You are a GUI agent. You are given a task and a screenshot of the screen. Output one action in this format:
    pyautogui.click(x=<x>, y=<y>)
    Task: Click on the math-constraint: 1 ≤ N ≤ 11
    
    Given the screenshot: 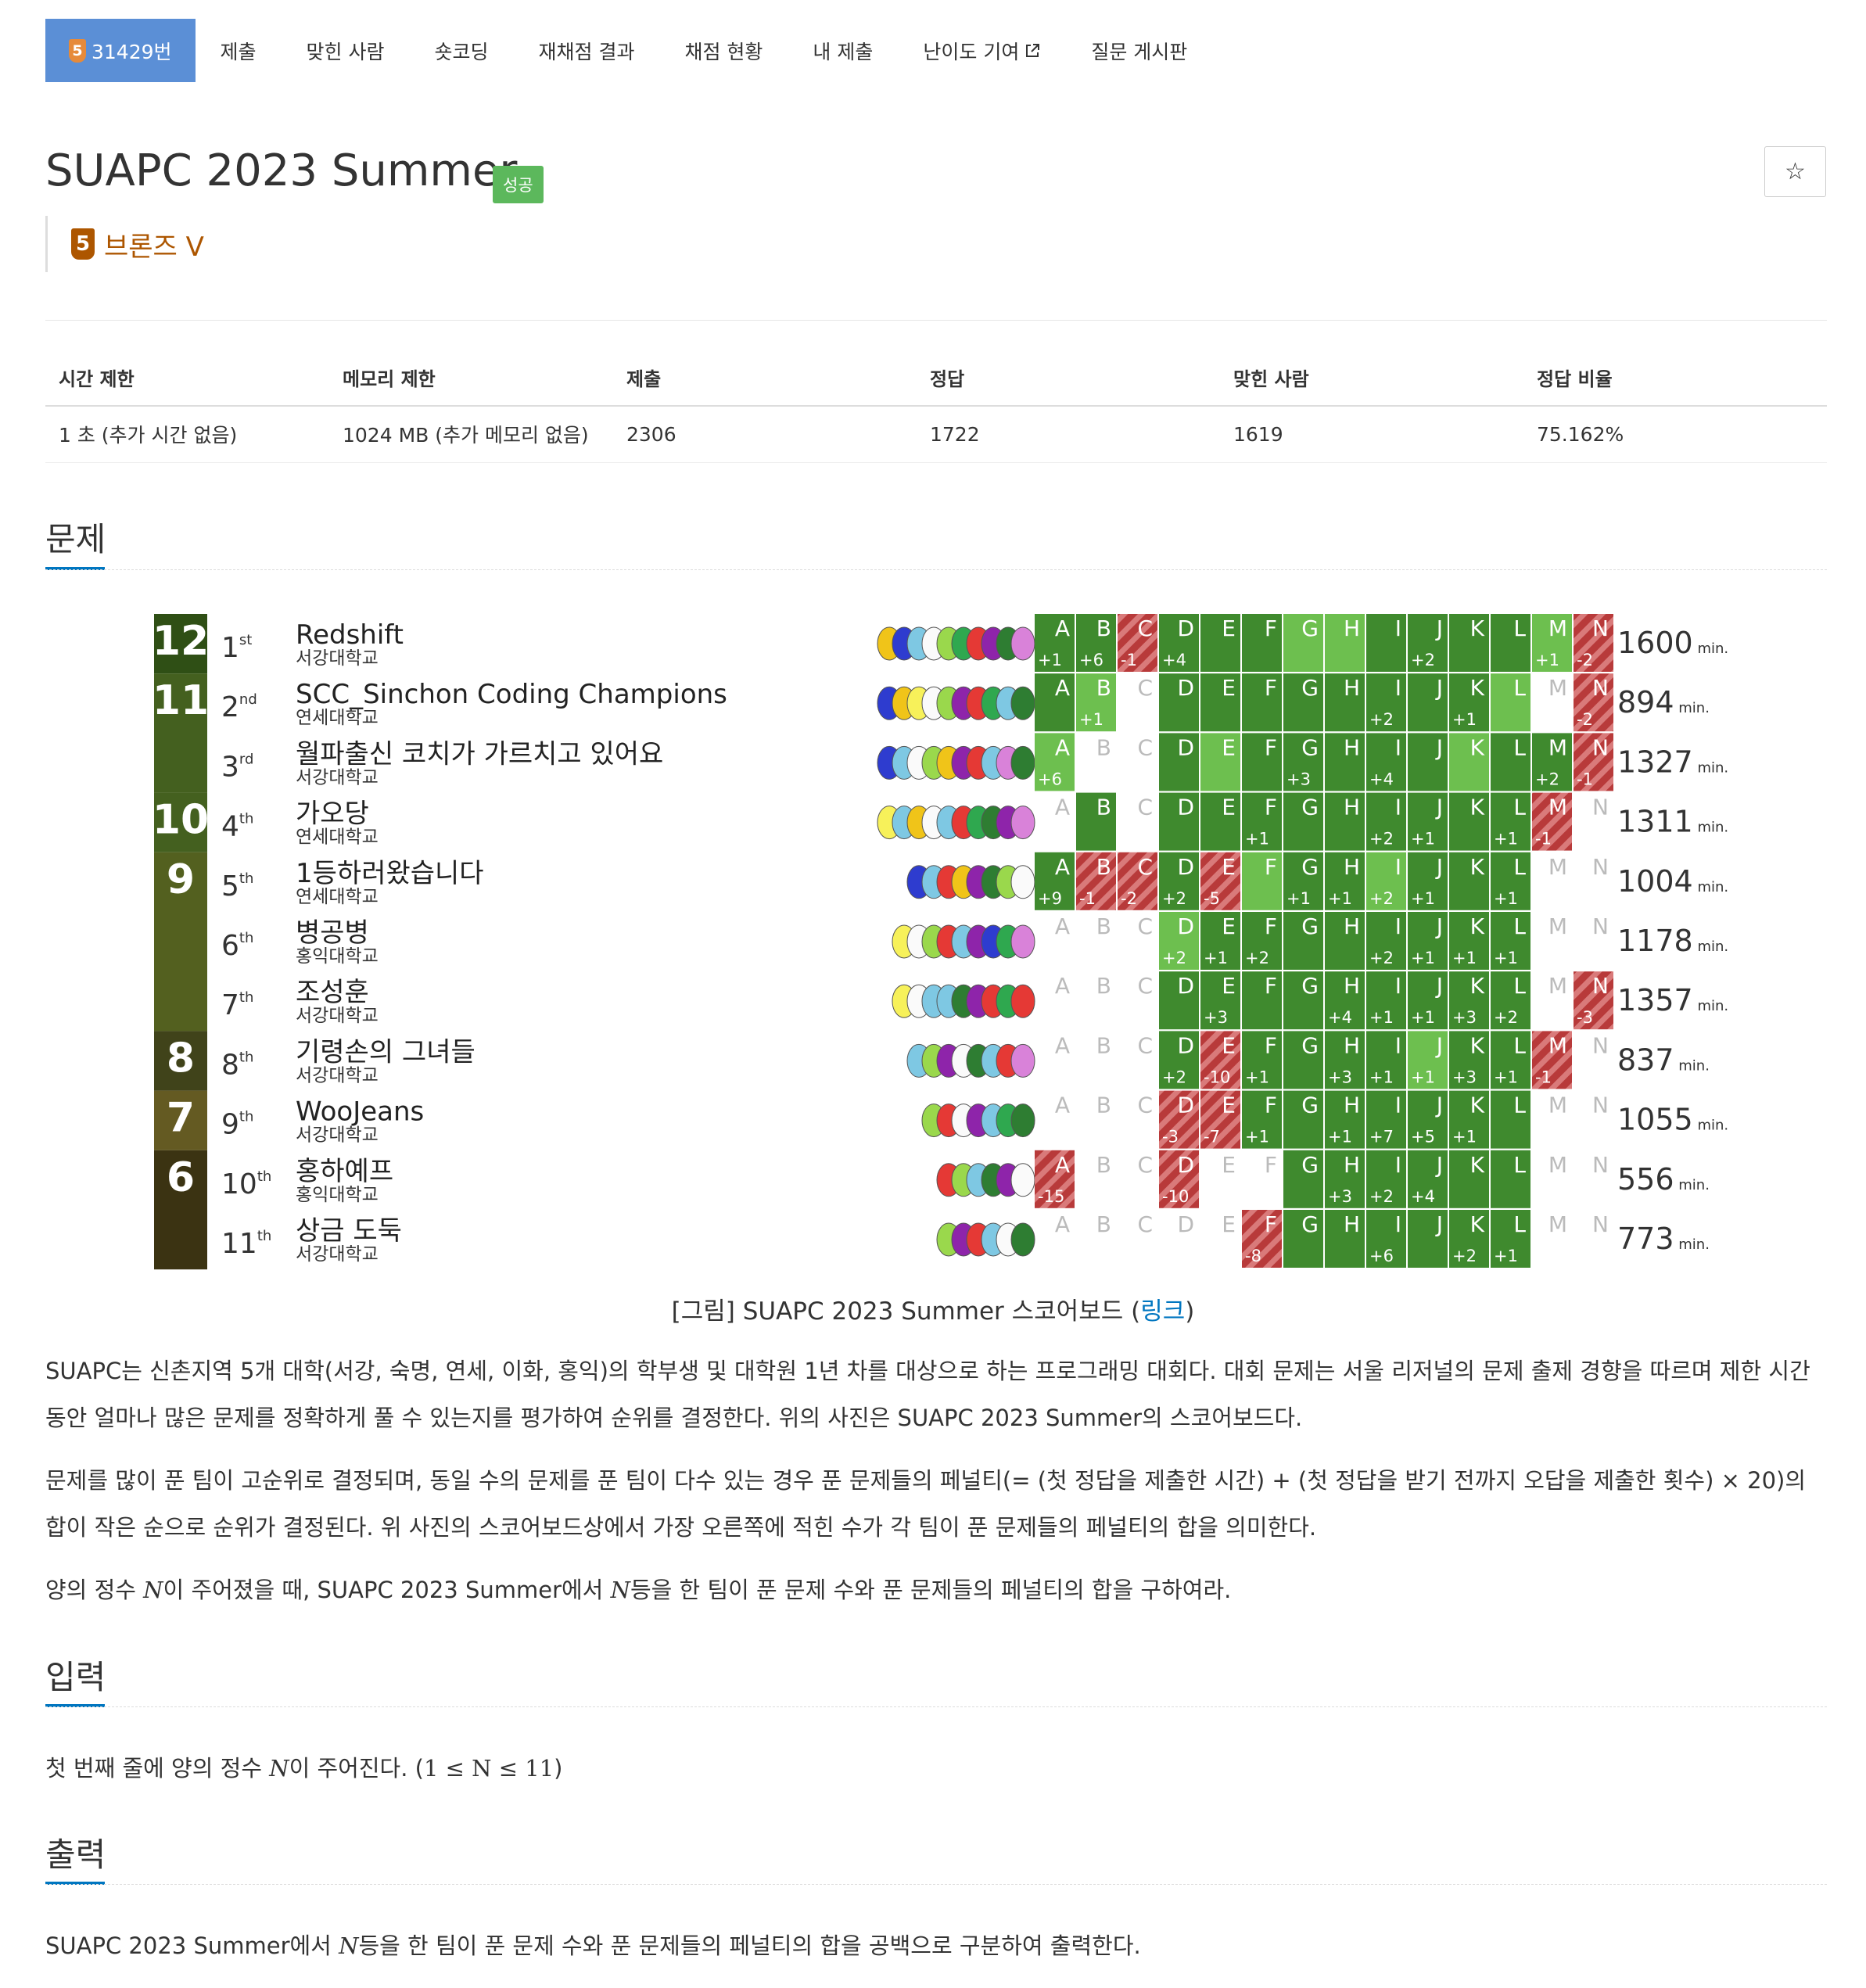 What is the action you would take?
    pyautogui.click(x=488, y=1768)
    